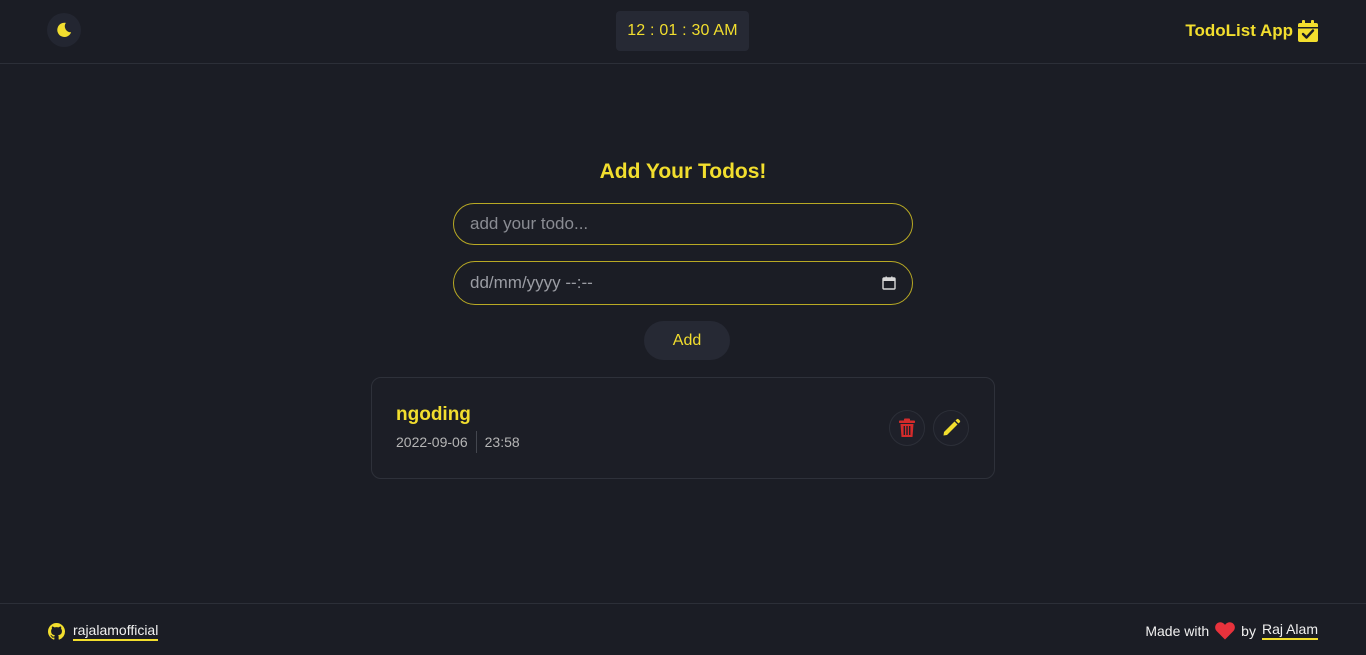 The image size is (1366, 655). I want to click on edit-todo-button, so click(951, 428).